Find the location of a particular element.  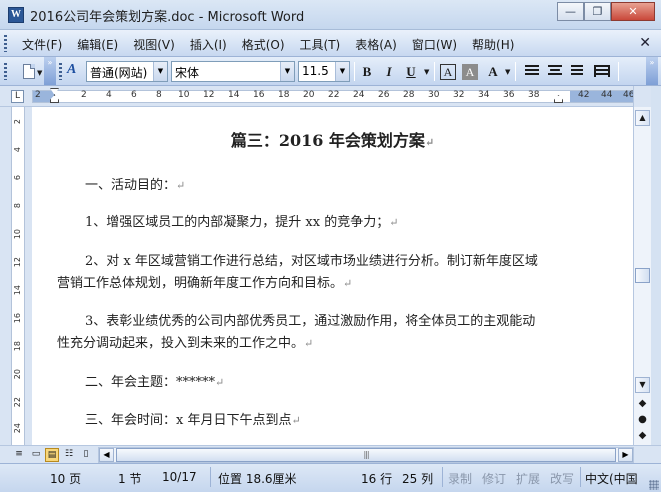

menu-insert: 插入(I) is located at coordinates (208, 44).